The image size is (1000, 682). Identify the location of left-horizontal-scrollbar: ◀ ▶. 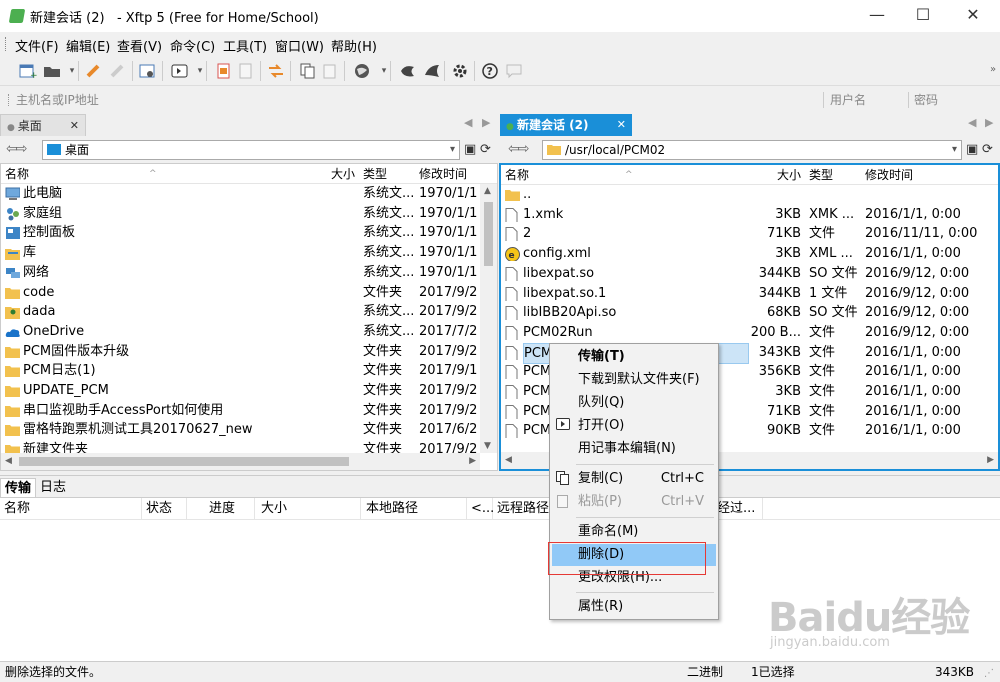
(240, 461).